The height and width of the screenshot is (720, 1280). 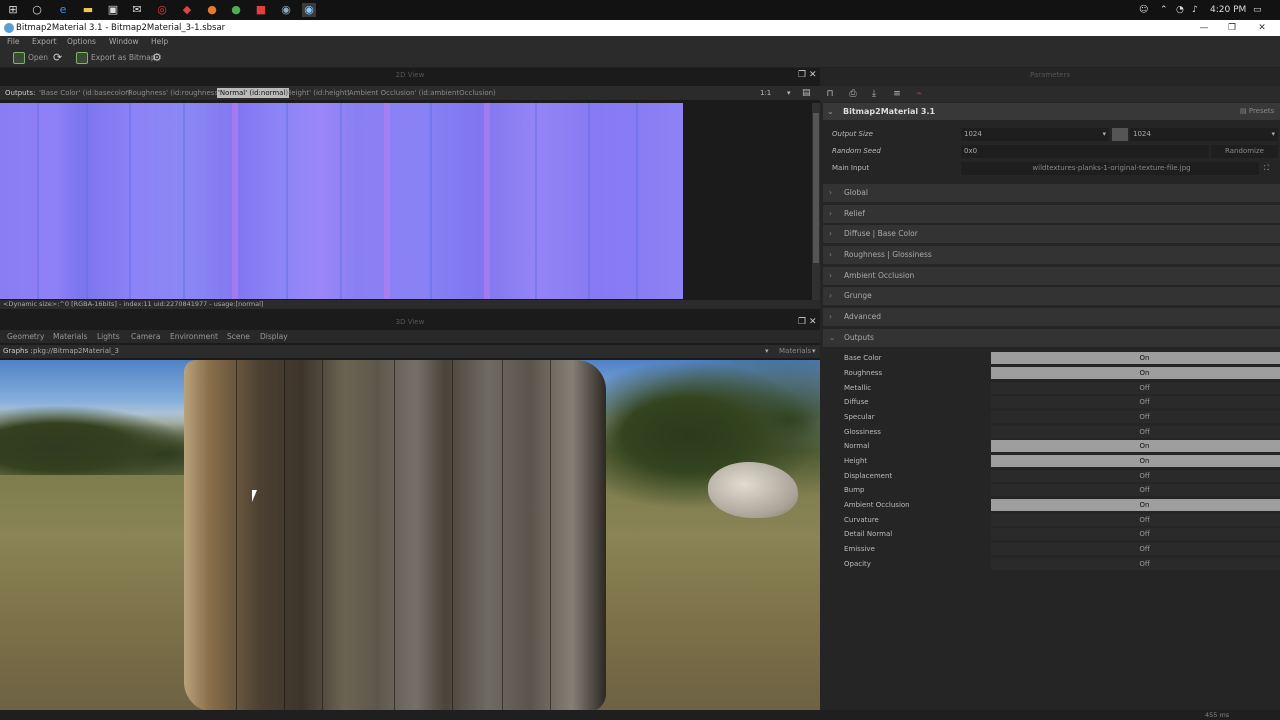 I want to click on reload-icon: ⟳, so click(x=57, y=57).